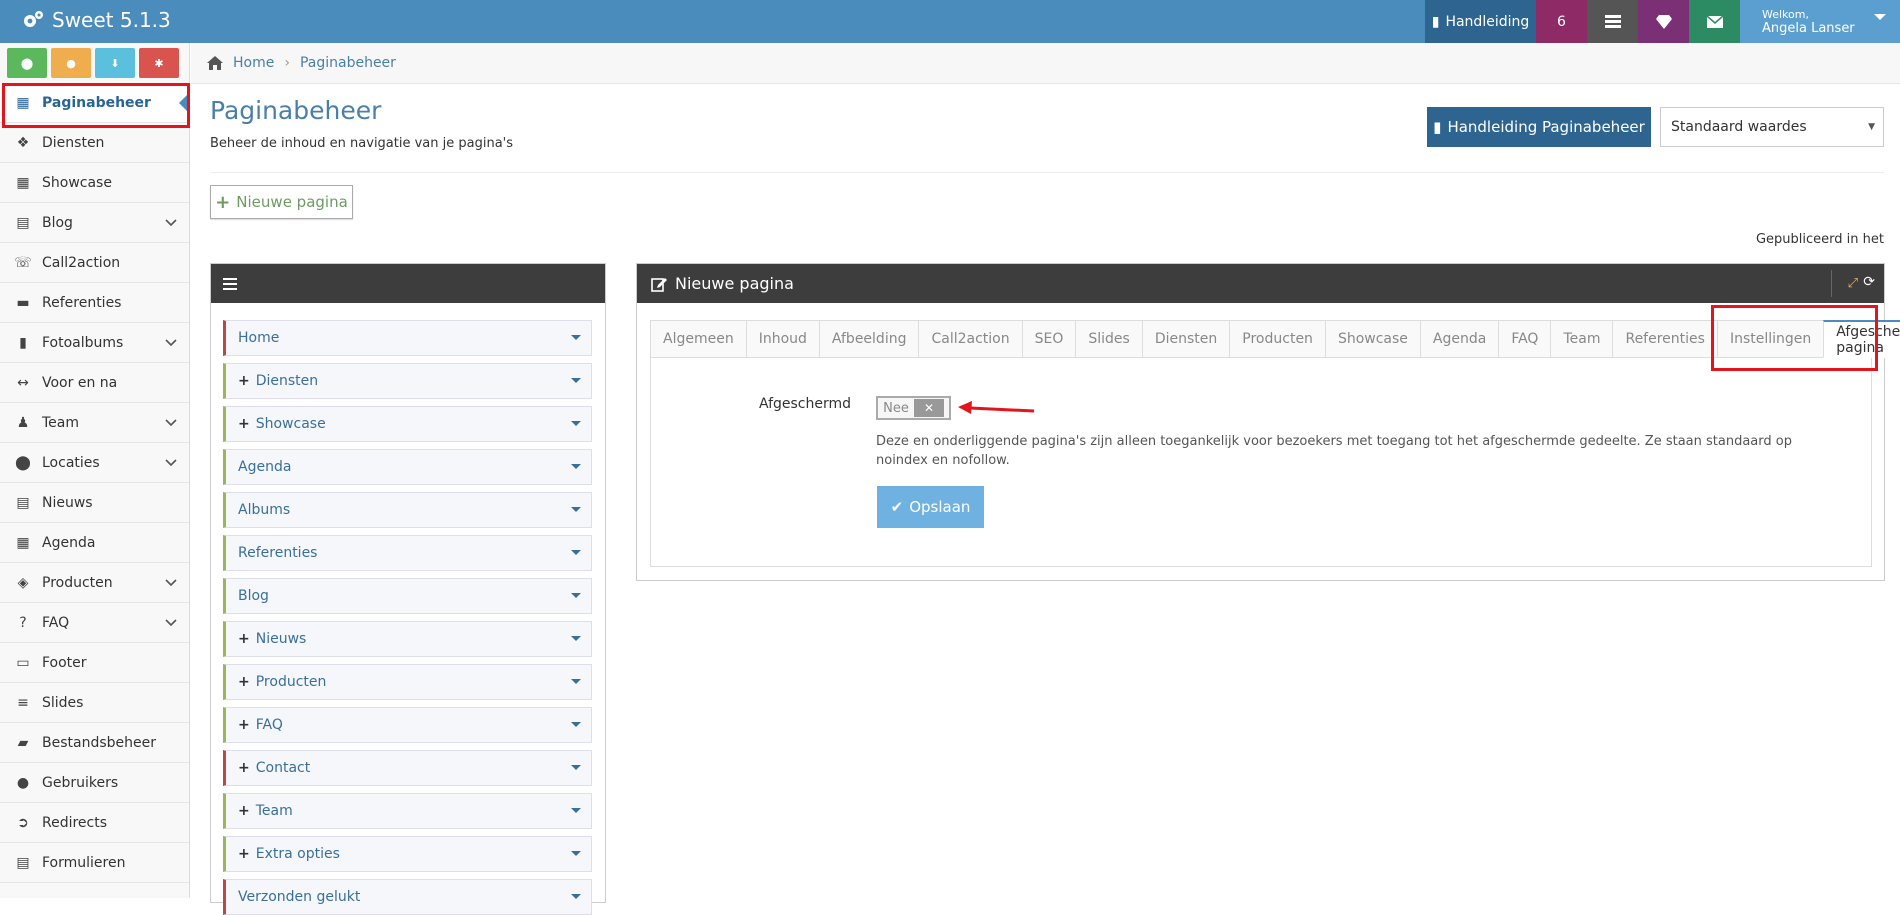 This screenshot has height=915, width=1900. I want to click on tree-item: + Contact, so click(407, 768).